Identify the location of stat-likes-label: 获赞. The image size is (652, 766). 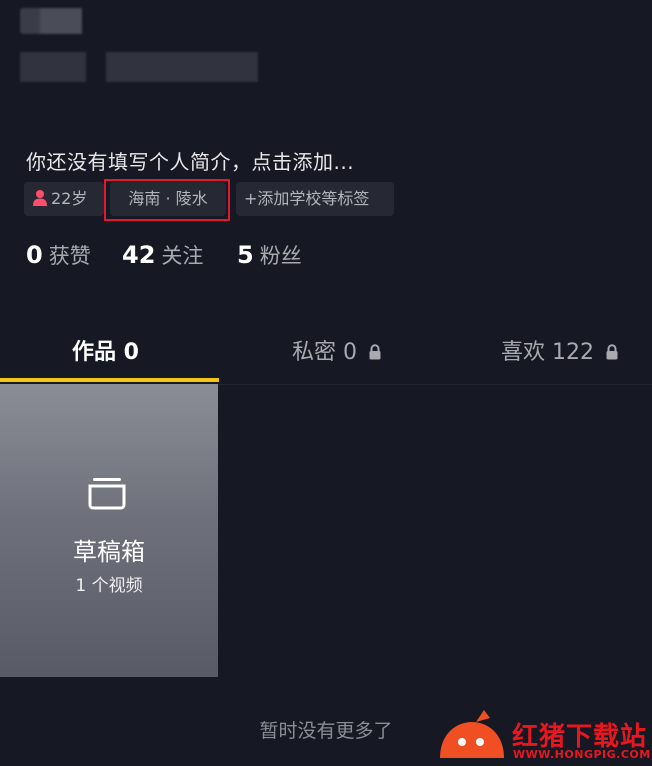
(69, 256).